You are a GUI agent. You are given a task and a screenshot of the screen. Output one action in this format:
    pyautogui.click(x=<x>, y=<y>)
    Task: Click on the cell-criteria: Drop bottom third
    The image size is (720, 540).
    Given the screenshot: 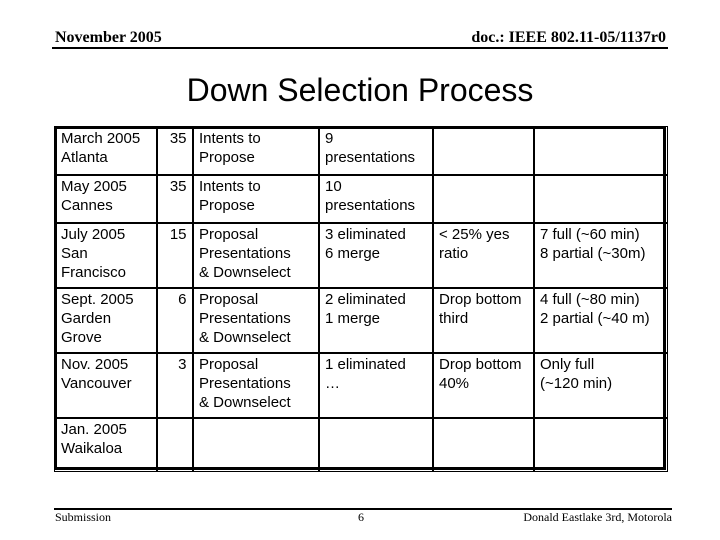 What is the action you would take?
    pyautogui.click(x=483, y=320)
    